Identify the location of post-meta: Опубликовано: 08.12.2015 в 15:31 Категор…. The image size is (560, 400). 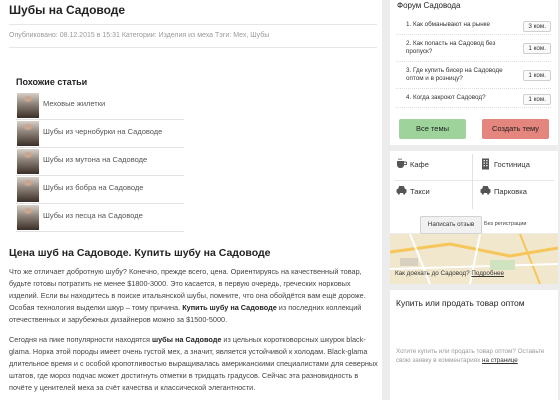
(193, 36).